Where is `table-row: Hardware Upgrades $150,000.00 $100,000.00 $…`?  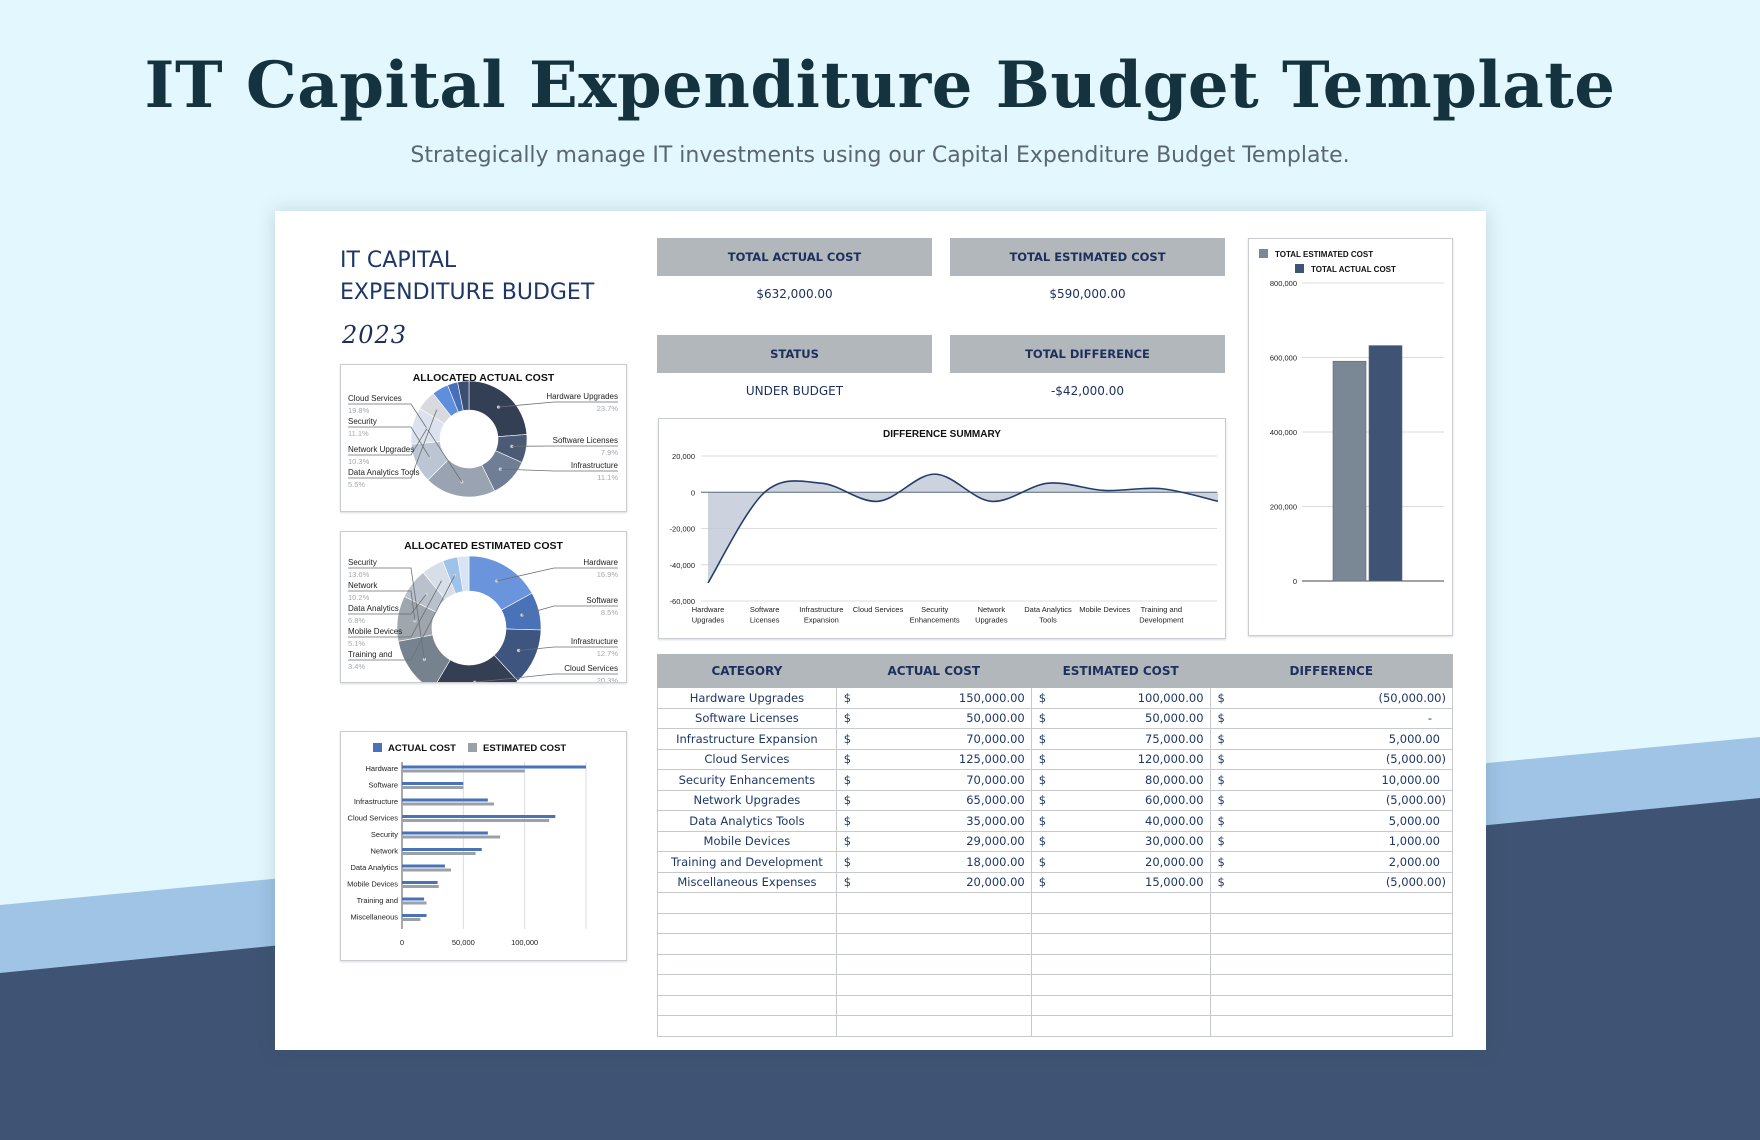
table-row: Hardware Upgrades $150,000.00 $100,000.00 $… is located at coordinates (1055, 698).